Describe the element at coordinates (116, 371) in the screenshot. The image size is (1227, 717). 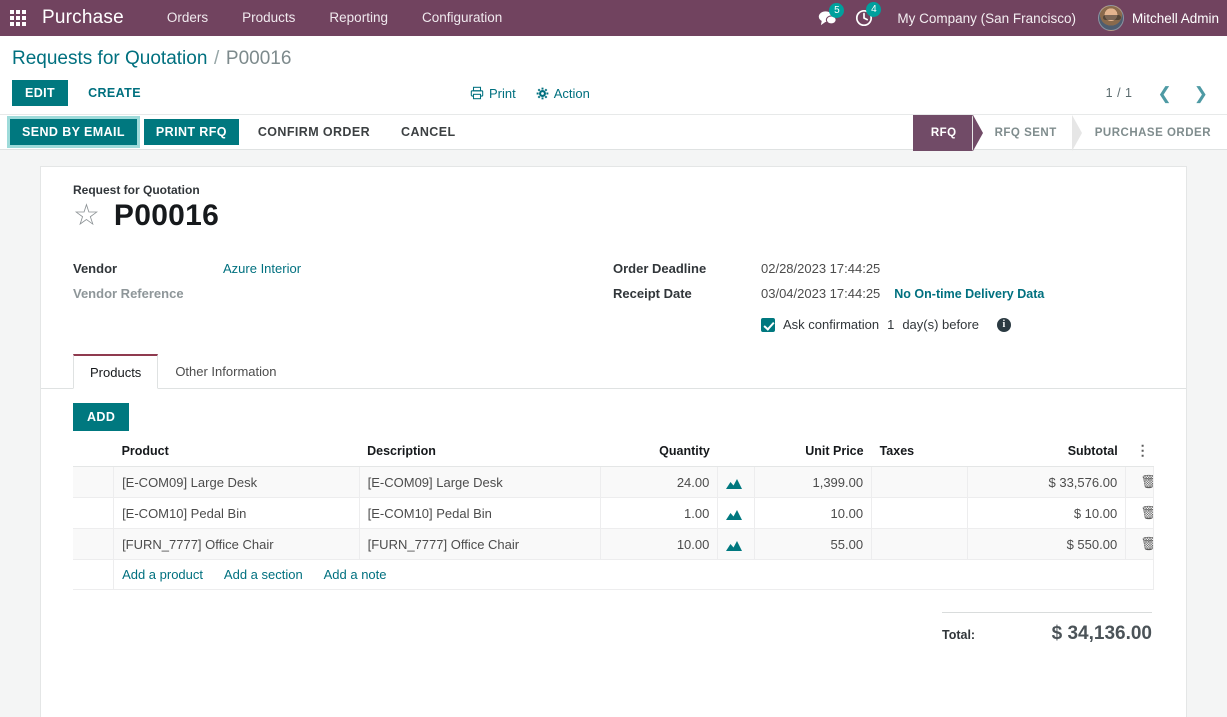
I see `tab-products: Products` at that location.